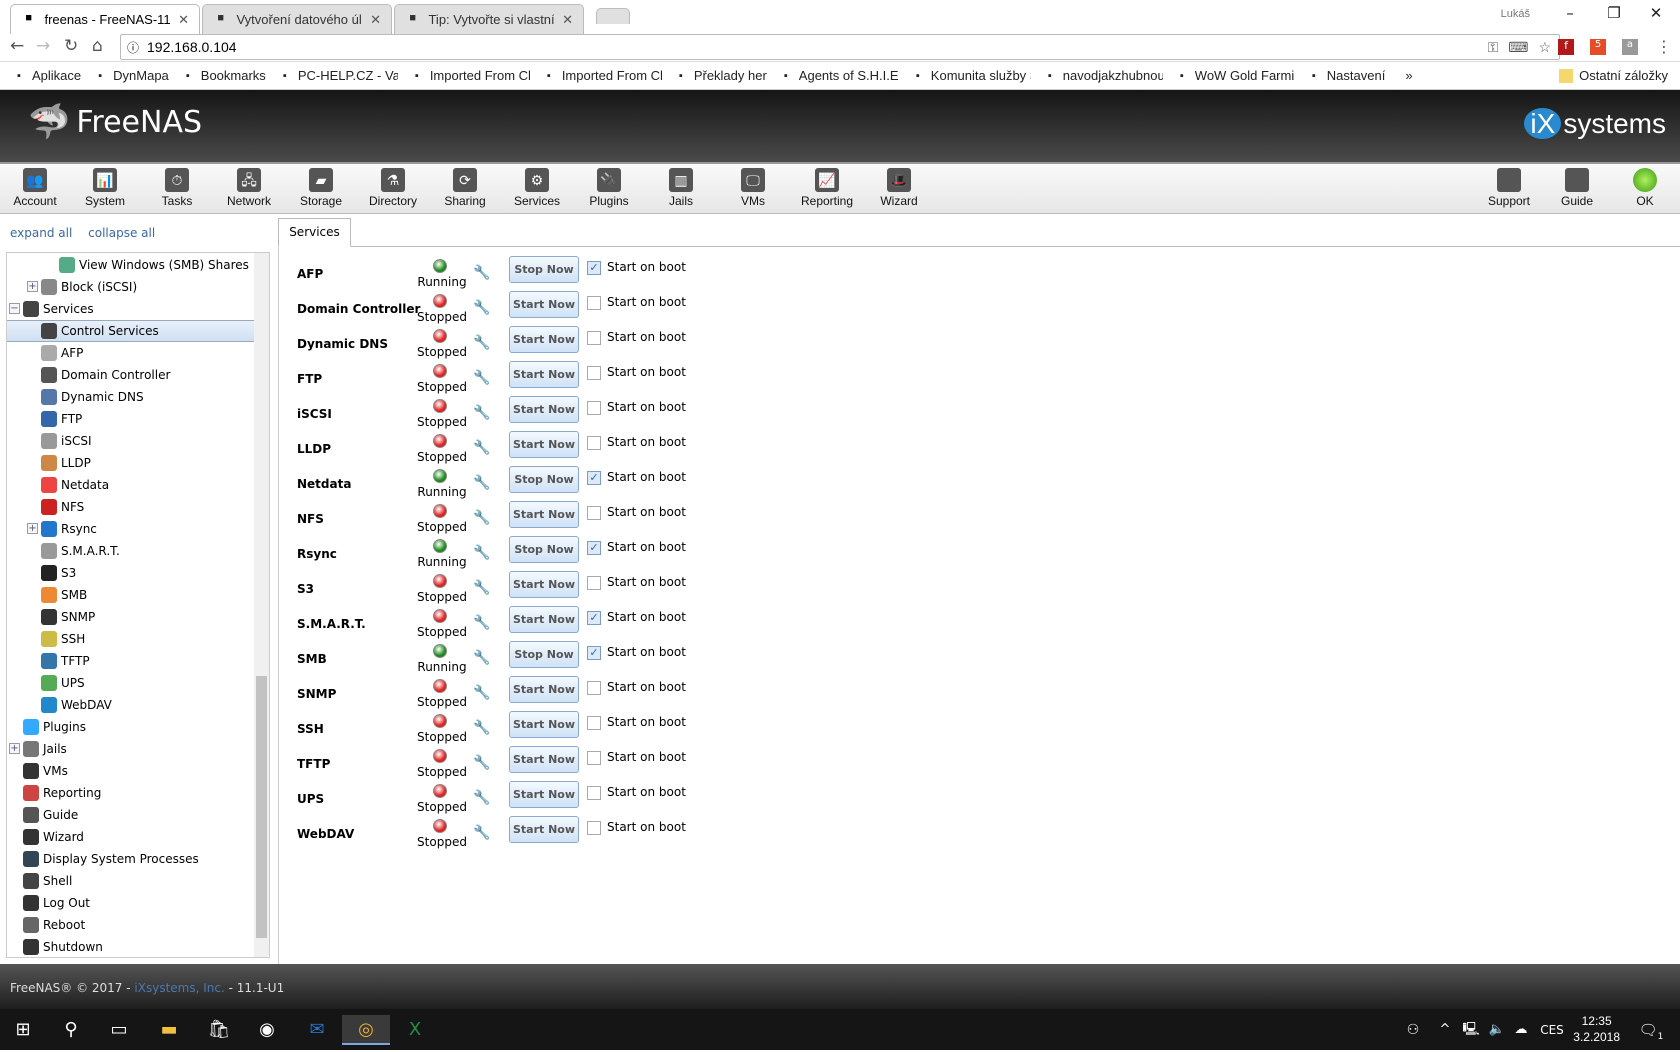 This screenshot has width=1680, height=1052. Describe the element at coordinates (681, 188) in the screenshot. I see `toolbar-jails: ▥ Jails` at that location.